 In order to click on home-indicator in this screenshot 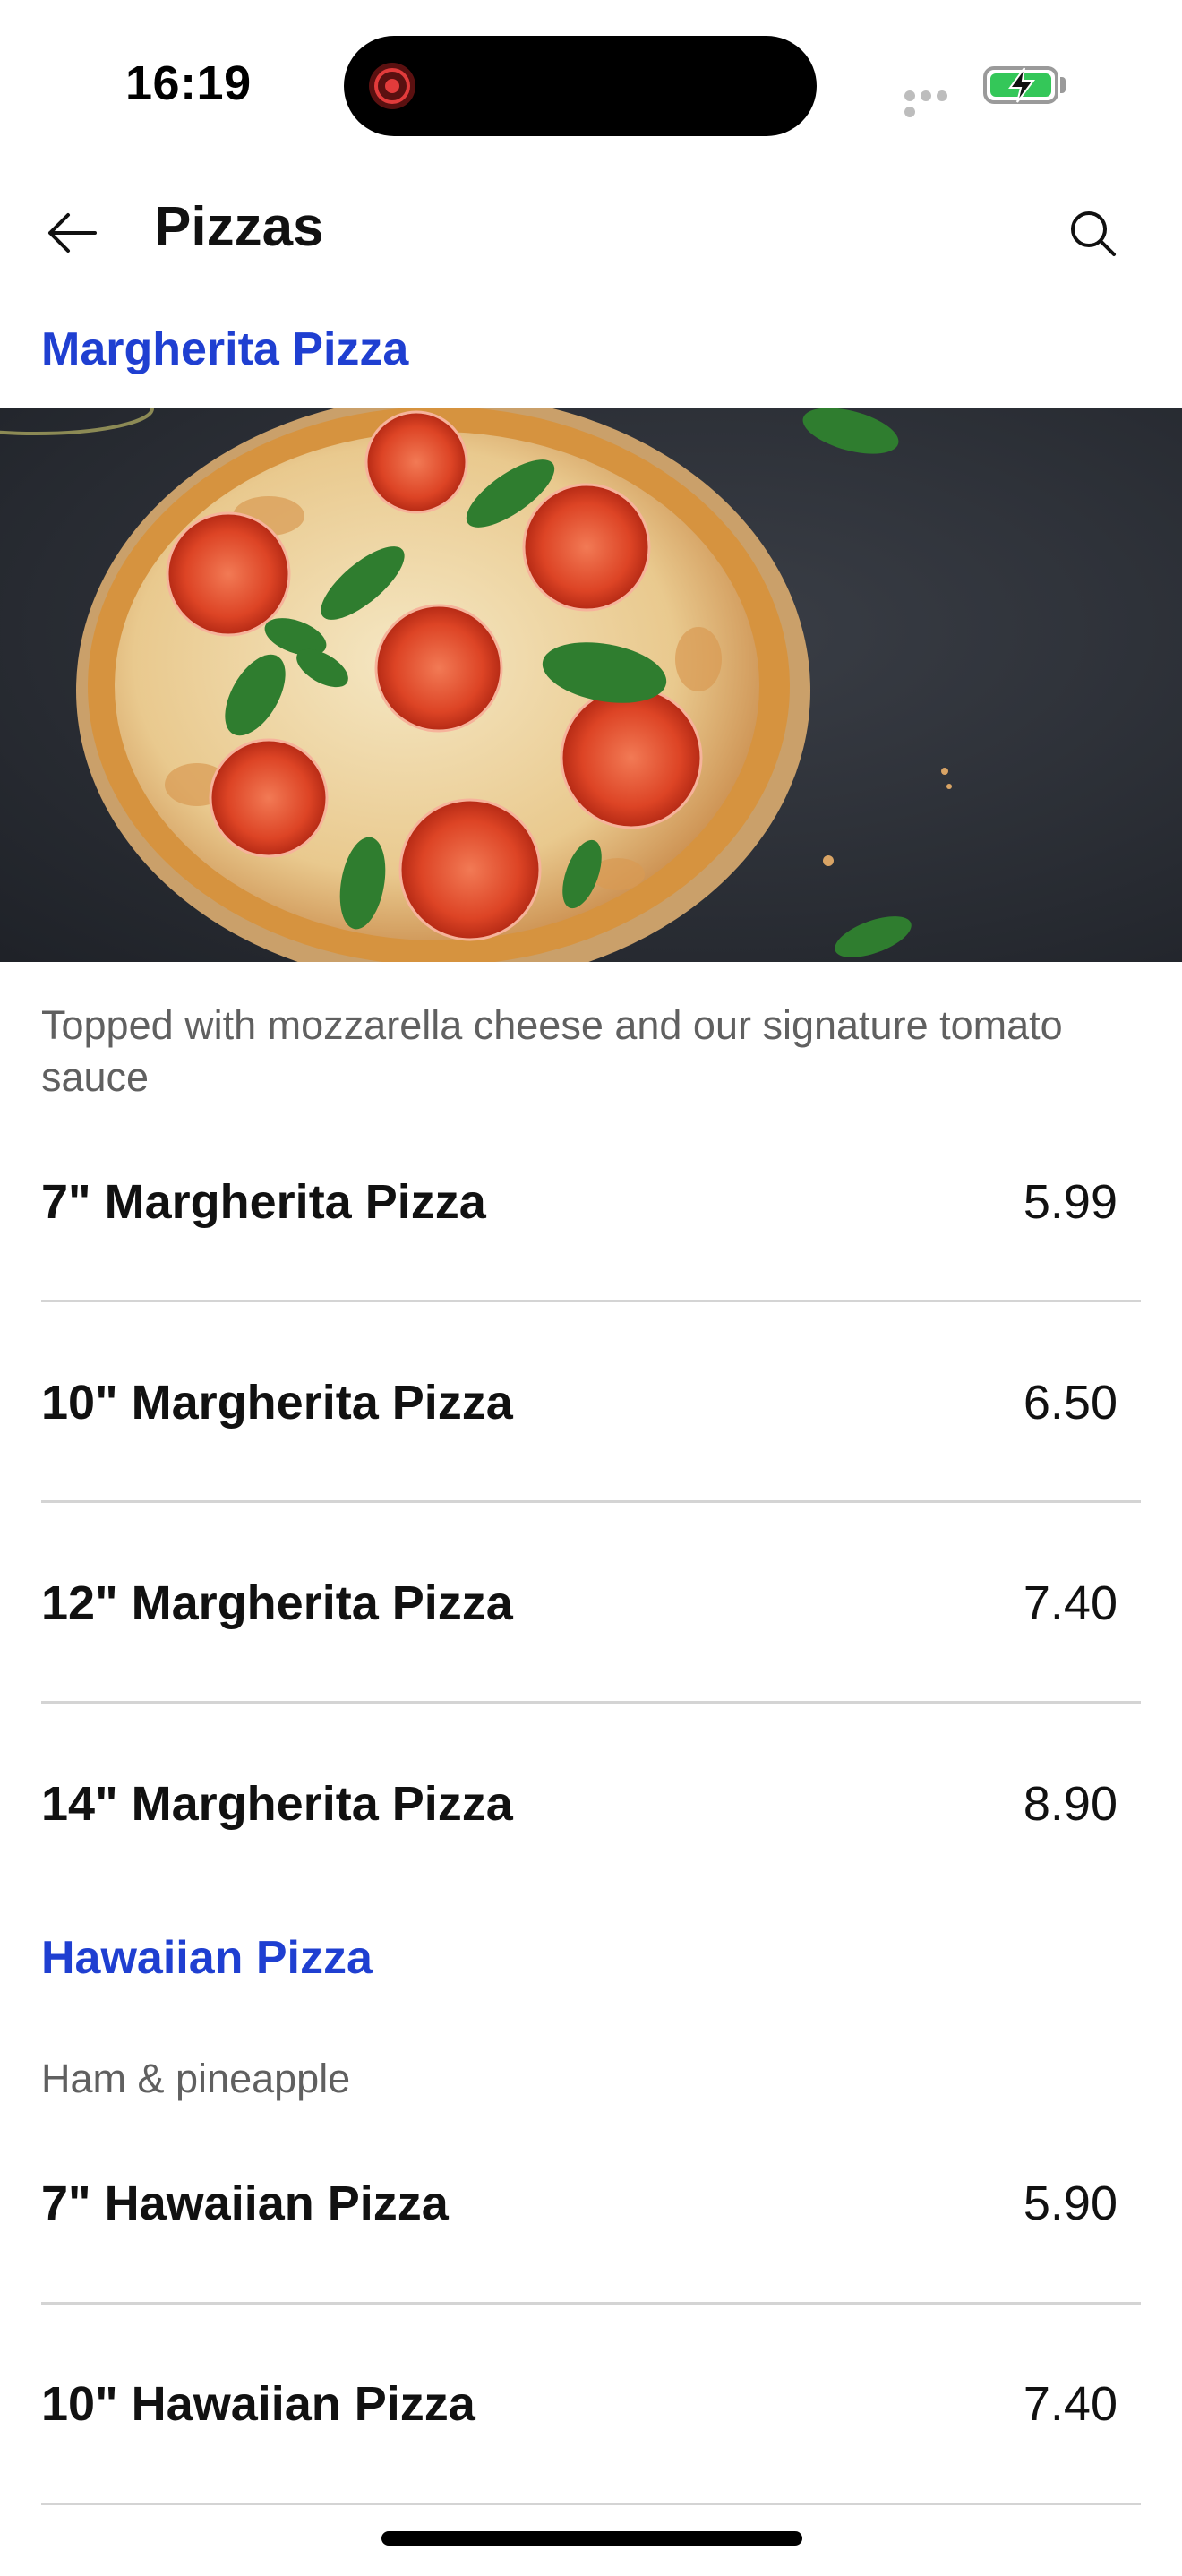, I will do `click(592, 2538)`.